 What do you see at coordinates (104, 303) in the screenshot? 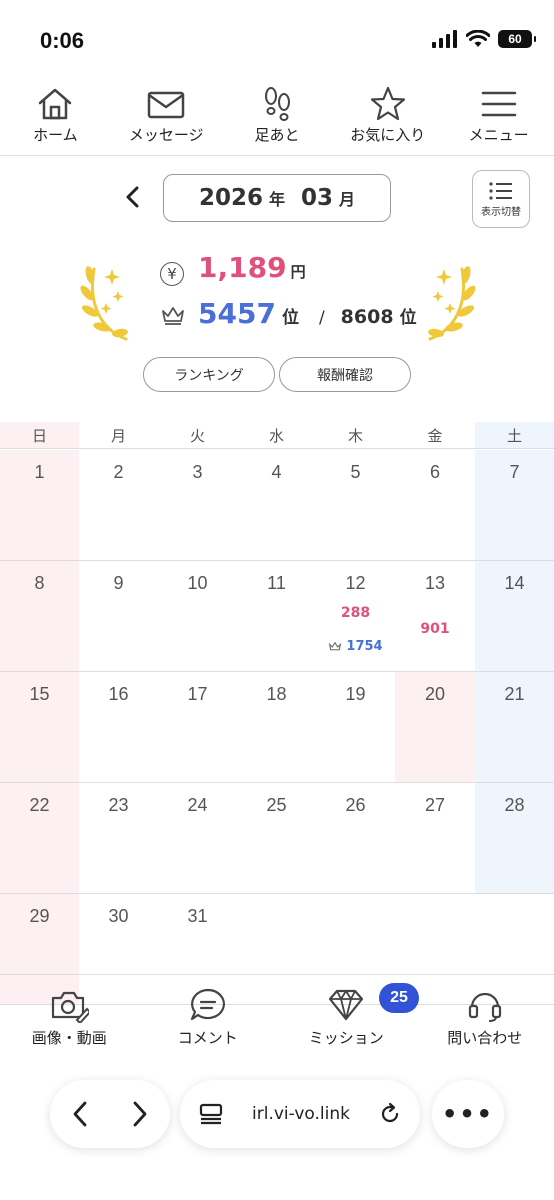
I see `laurel-left-icon` at bounding box center [104, 303].